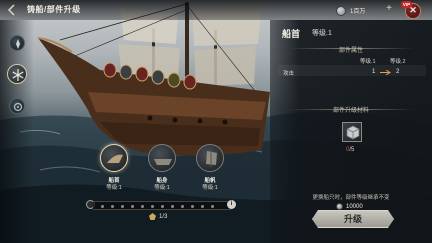  Describe the element at coordinates (322, 33) in the screenshot. I see `selected-part-level: 等级.1` at that location.